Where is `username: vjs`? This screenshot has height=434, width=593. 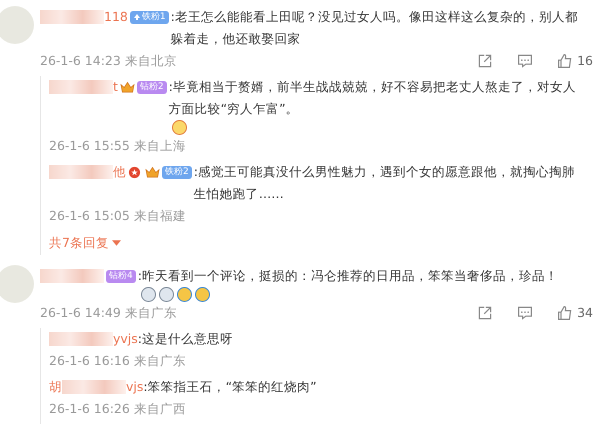 username: vjs is located at coordinates (135, 387).